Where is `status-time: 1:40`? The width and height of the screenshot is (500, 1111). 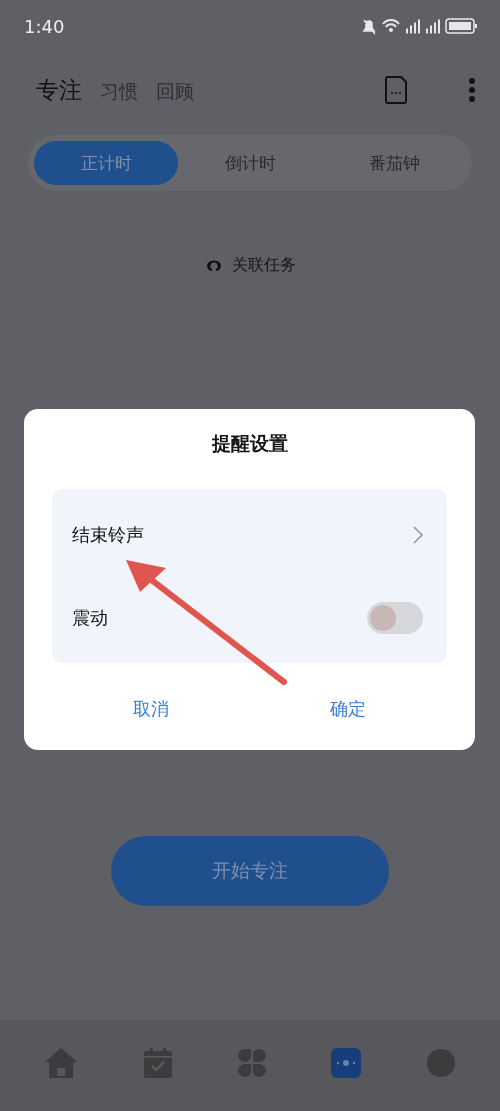
status-time: 1:40 is located at coordinates (44, 26).